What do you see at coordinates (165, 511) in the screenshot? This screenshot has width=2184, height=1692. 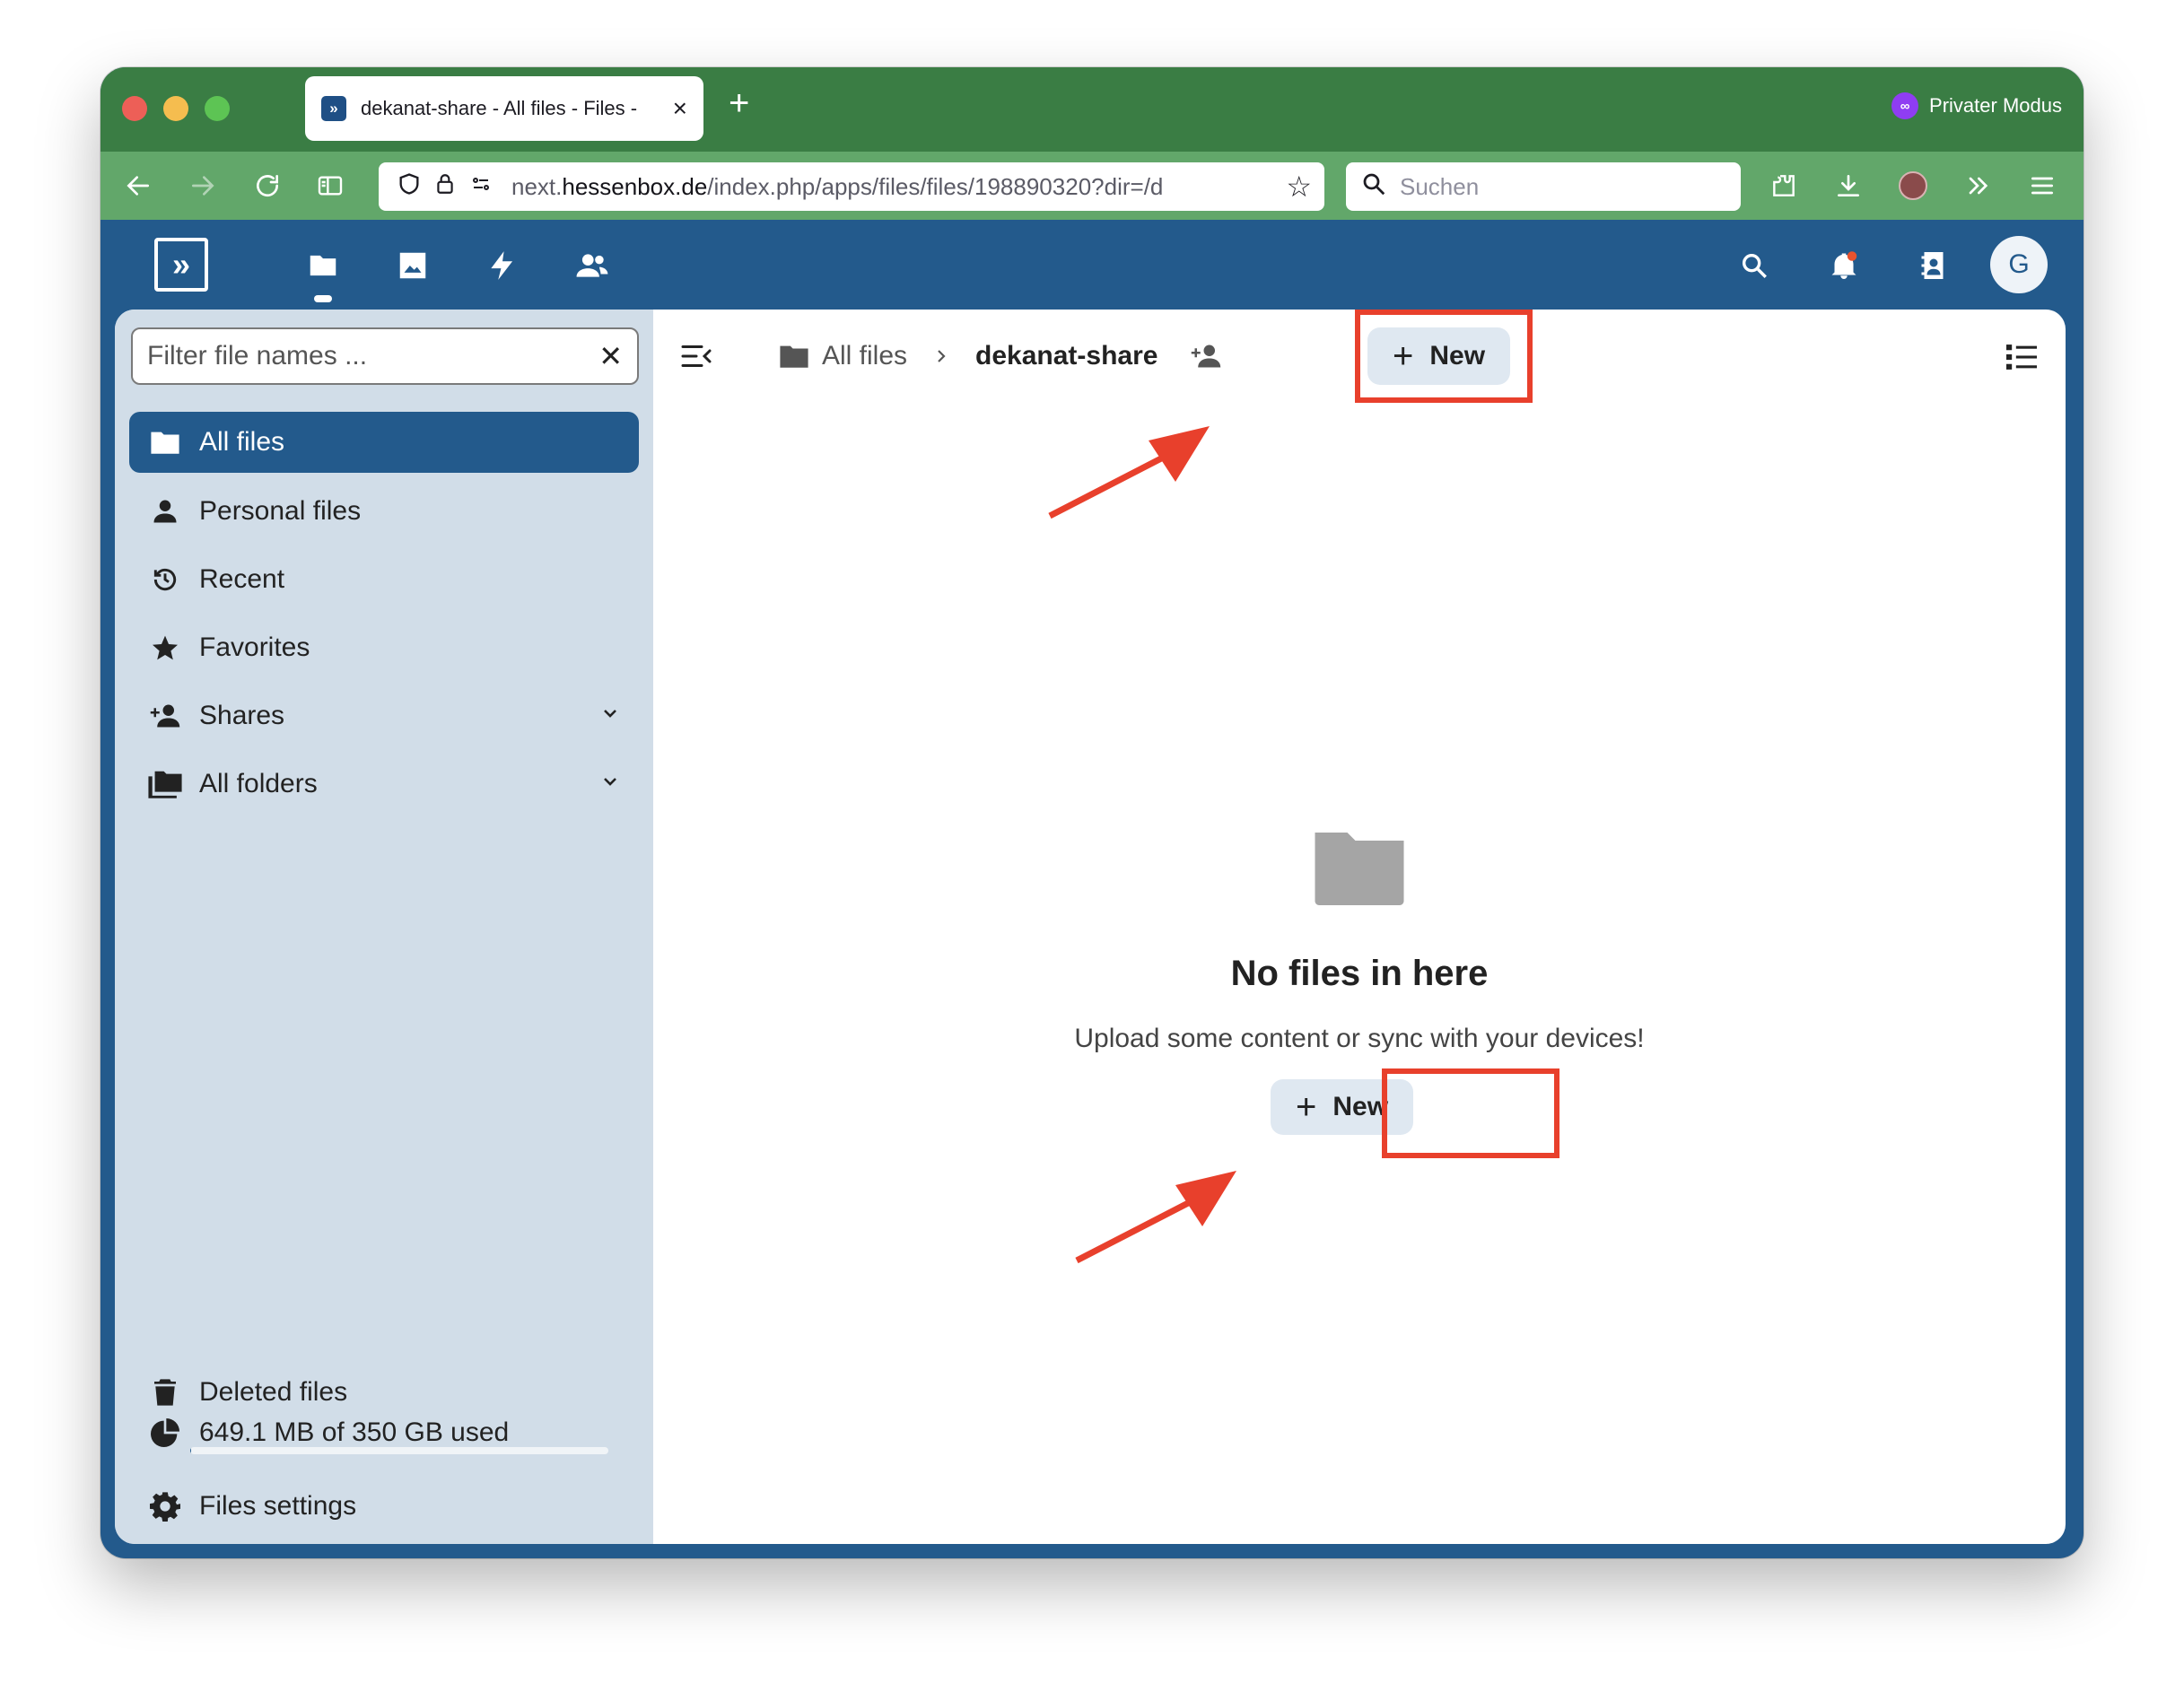 I see `person-icon` at bounding box center [165, 511].